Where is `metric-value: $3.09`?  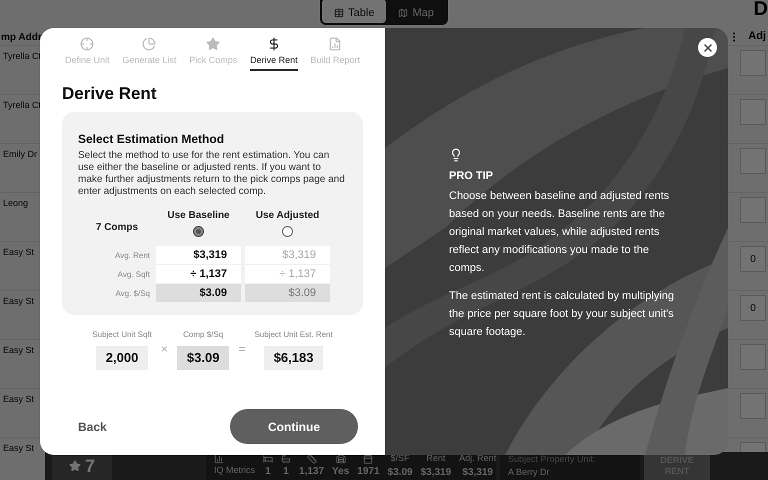
metric-value: $3.09 is located at coordinates (400, 473).